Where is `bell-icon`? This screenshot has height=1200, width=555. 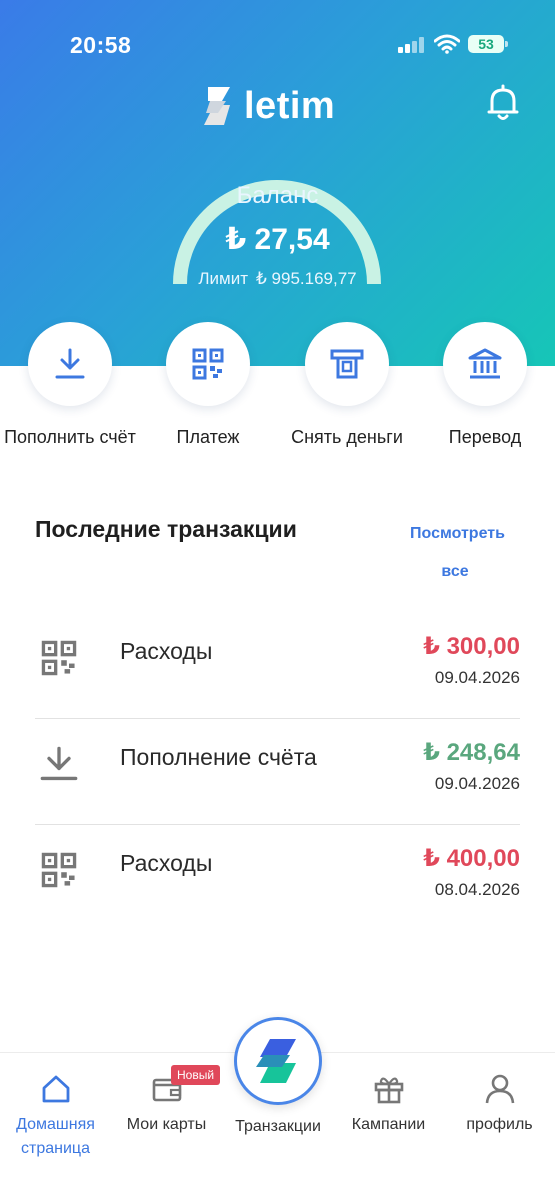 bell-icon is located at coordinates (503, 103).